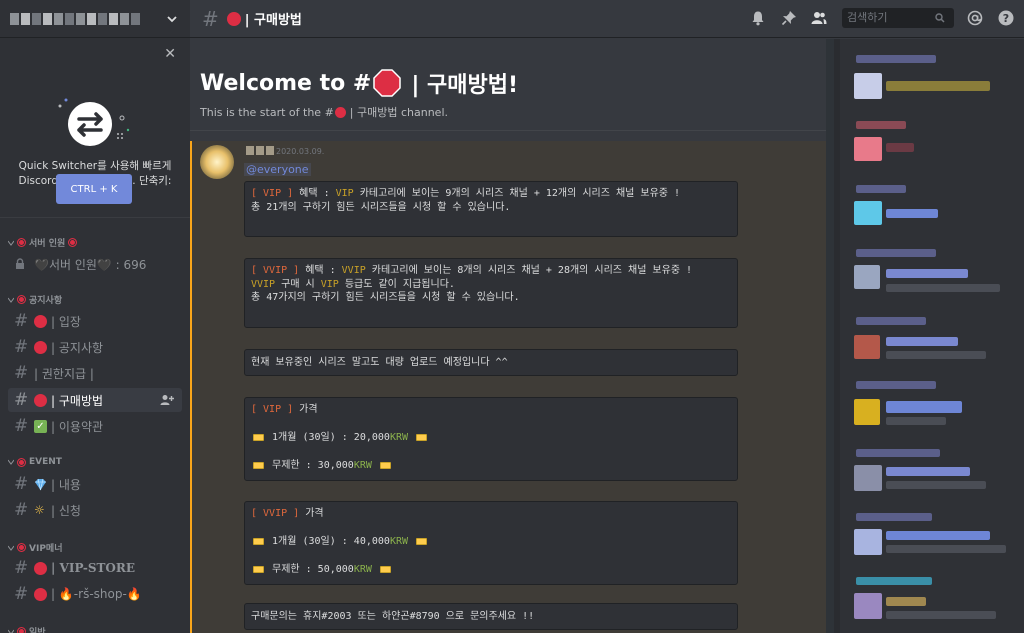  Describe the element at coordinates (167, 400) in the screenshot. I see `add-member-icon` at that location.